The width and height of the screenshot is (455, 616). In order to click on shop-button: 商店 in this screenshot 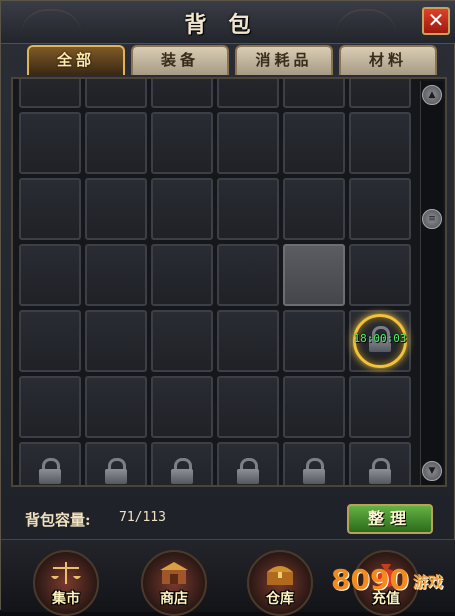, I will do `click(174, 583)`.